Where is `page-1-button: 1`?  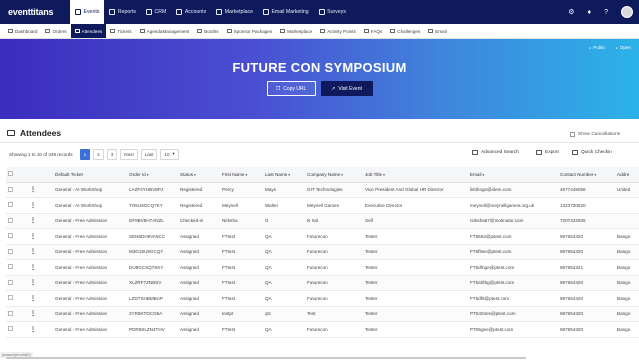 page-1-button: 1 is located at coordinates (85, 154).